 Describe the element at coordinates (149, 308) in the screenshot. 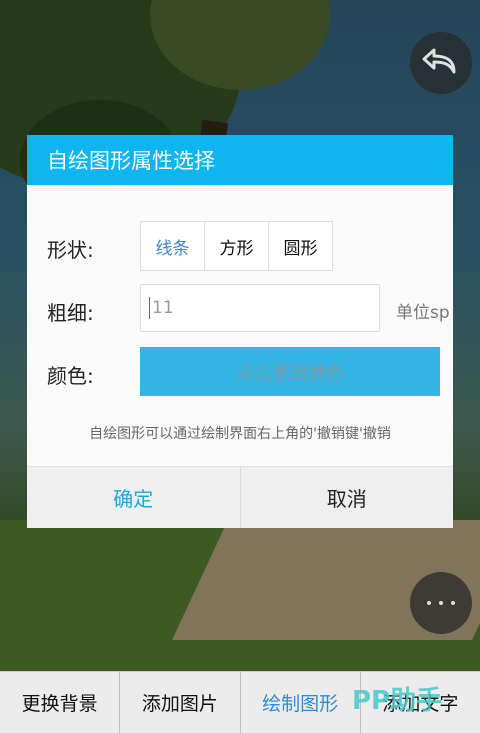

I see `text-cursor` at that location.